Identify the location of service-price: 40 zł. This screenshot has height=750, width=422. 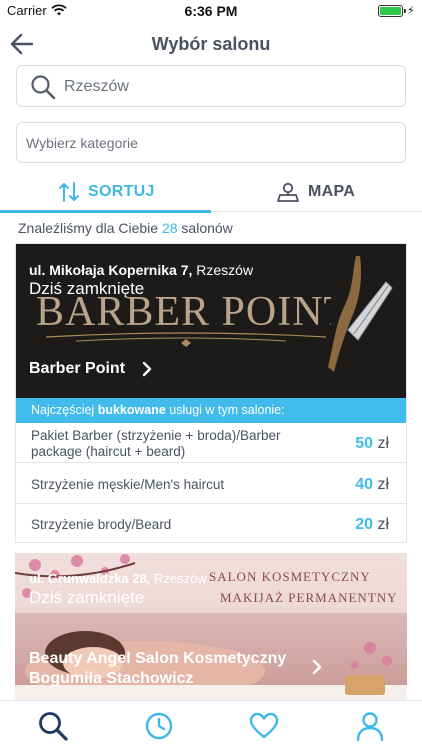
(372, 485).